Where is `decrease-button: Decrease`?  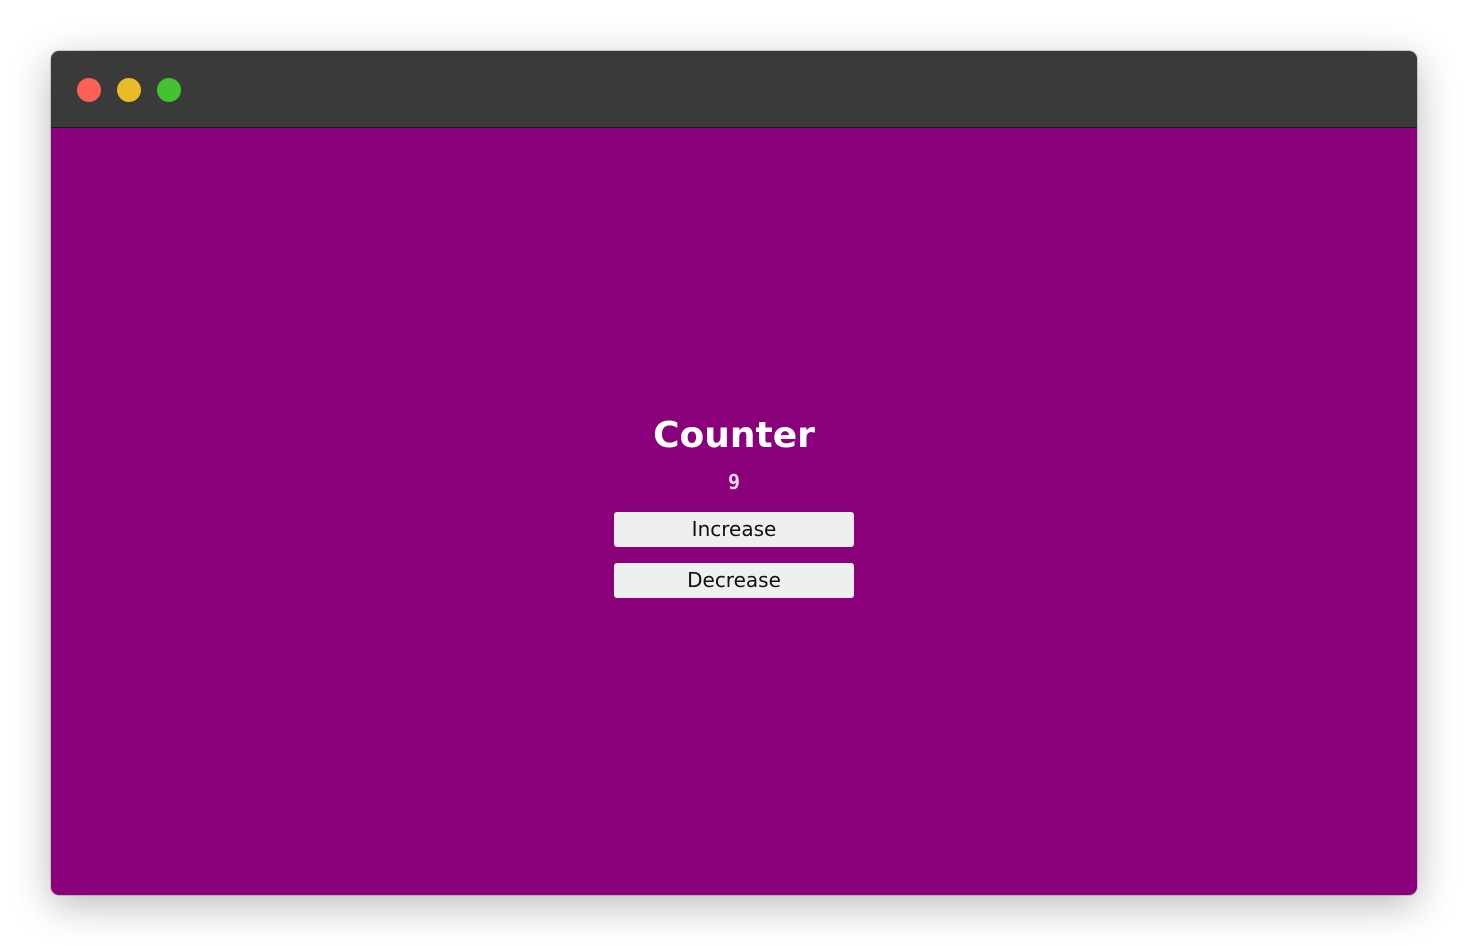 decrease-button: Decrease is located at coordinates (734, 580).